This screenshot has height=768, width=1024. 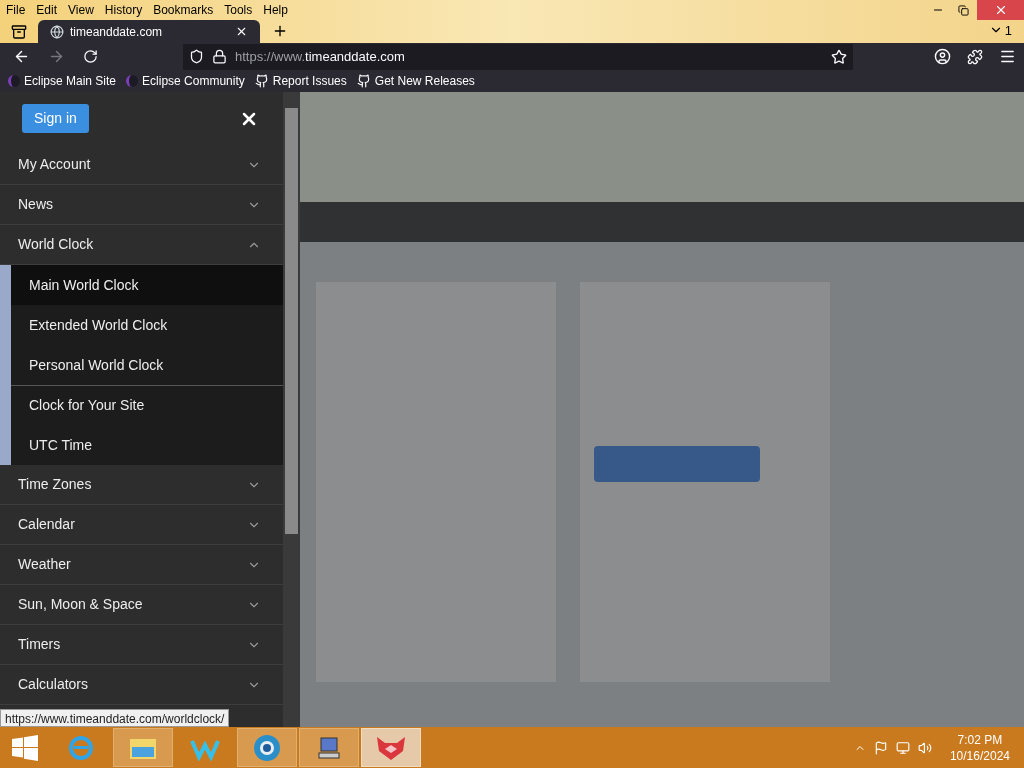 I want to click on restore-icon, so click(x=963, y=10).